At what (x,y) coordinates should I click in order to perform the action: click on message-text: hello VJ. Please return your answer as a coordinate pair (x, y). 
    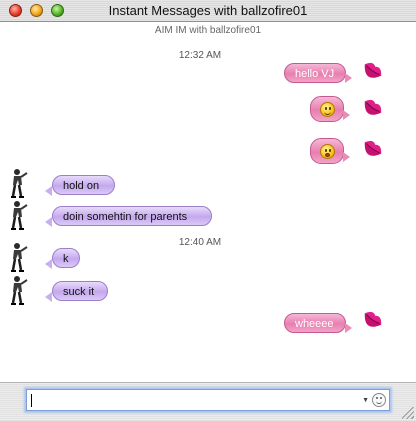
    Looking at the image, I should click on (315, 74).